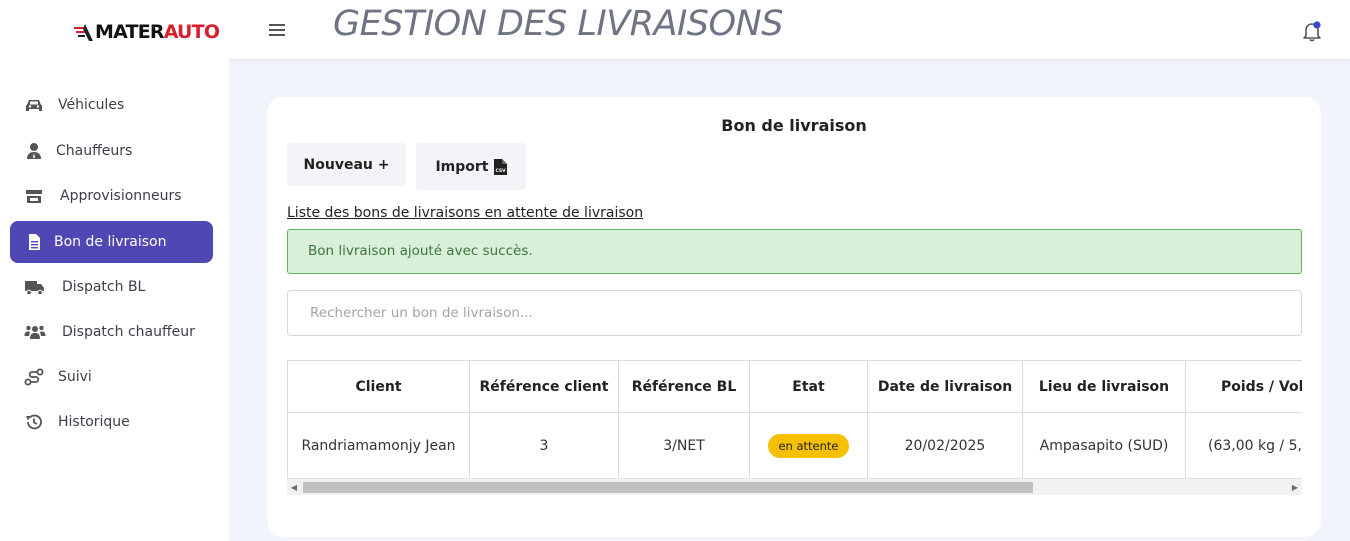 The width and height of the screenshot is (1350, 541). I want to click on notification-bell-icon, so click(1312, 31).